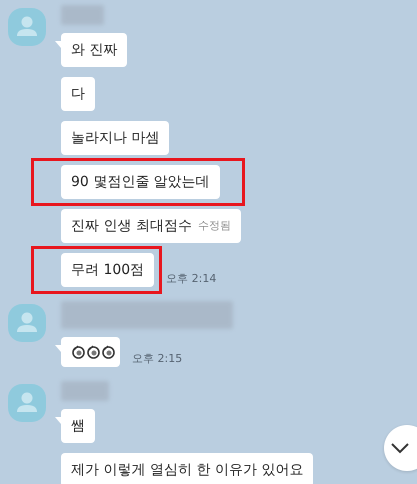  What do you see at coordinates (107, 270) in the screenshot?
I see `message-text: 무려 100점` at bounding box center [107, 270].